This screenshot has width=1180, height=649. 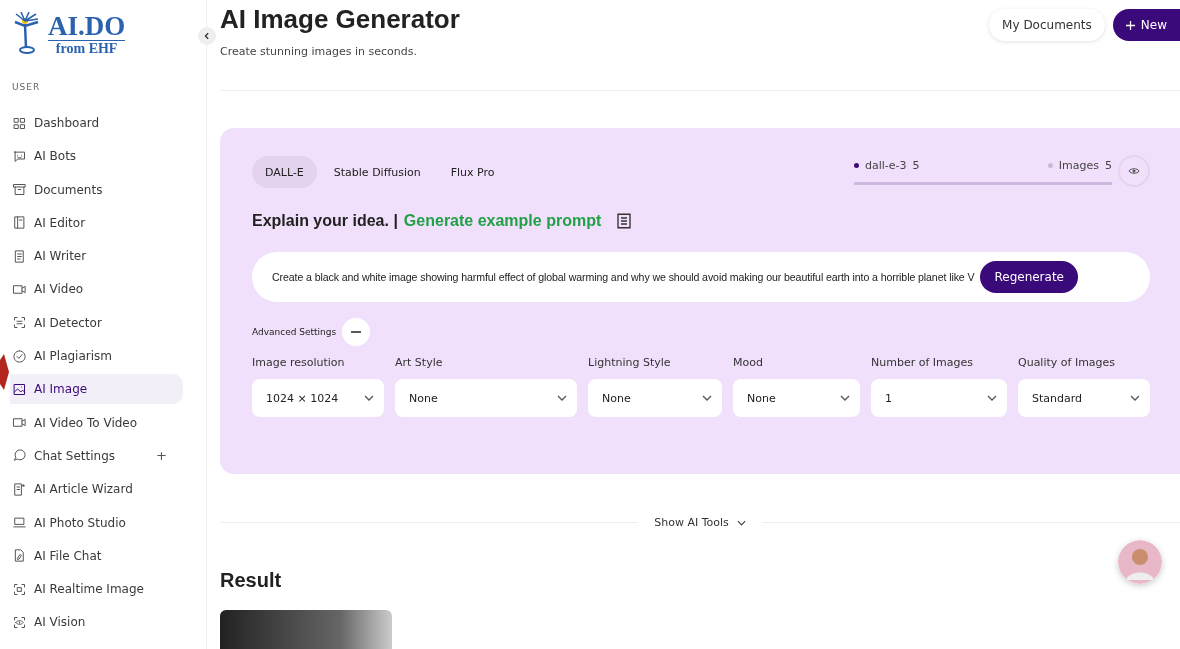 I want to click on show-ai-tools-button: Show AI Tools, so click(x=700, y=522).